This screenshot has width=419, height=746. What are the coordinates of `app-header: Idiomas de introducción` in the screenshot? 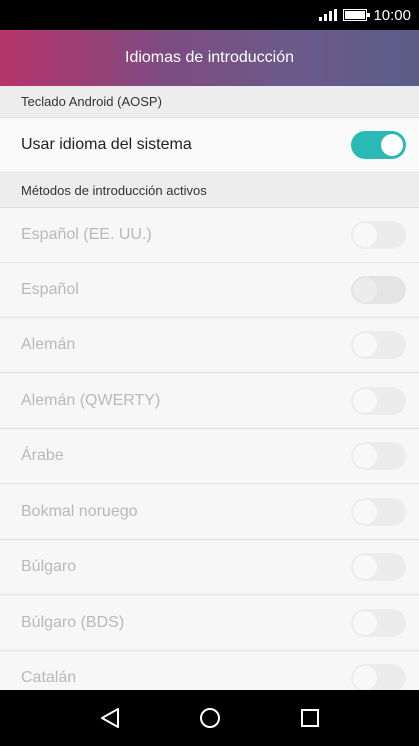 It's located at (209, 58).